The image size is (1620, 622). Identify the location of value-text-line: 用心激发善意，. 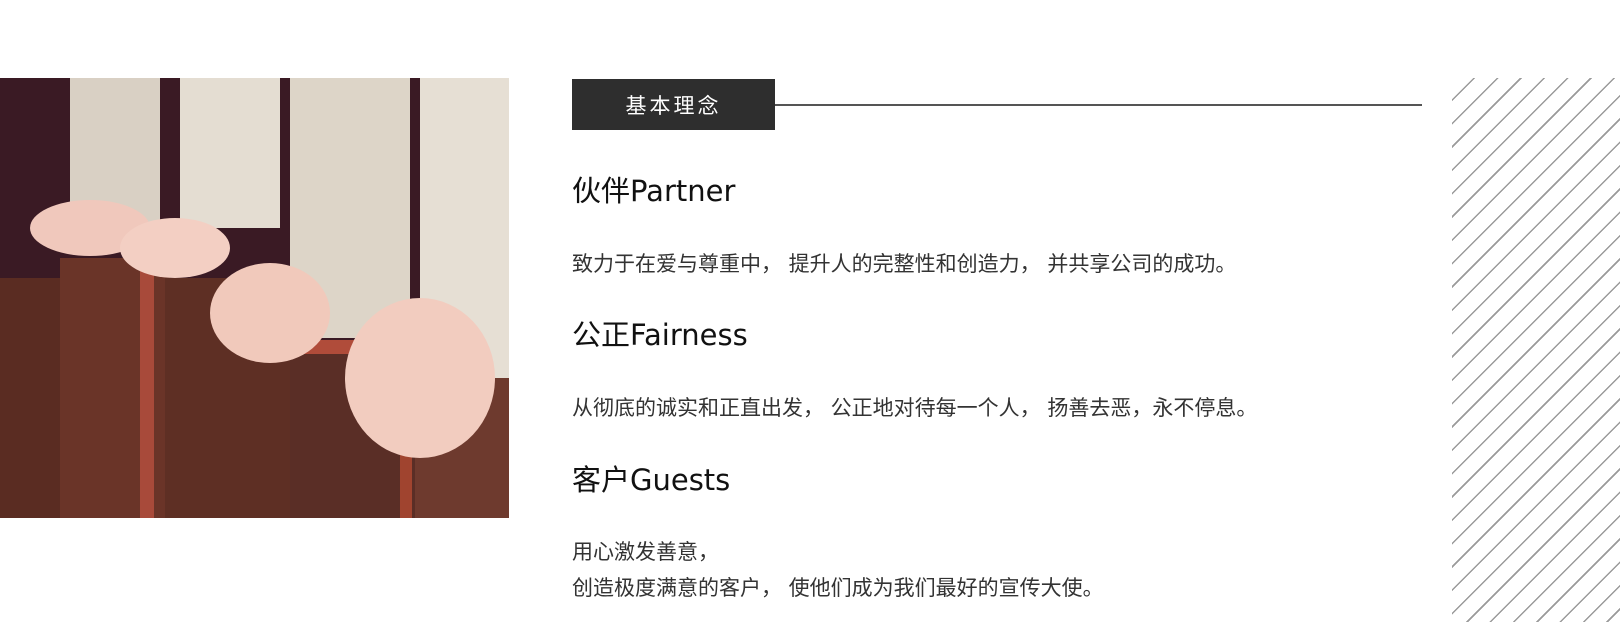
(645, 552).